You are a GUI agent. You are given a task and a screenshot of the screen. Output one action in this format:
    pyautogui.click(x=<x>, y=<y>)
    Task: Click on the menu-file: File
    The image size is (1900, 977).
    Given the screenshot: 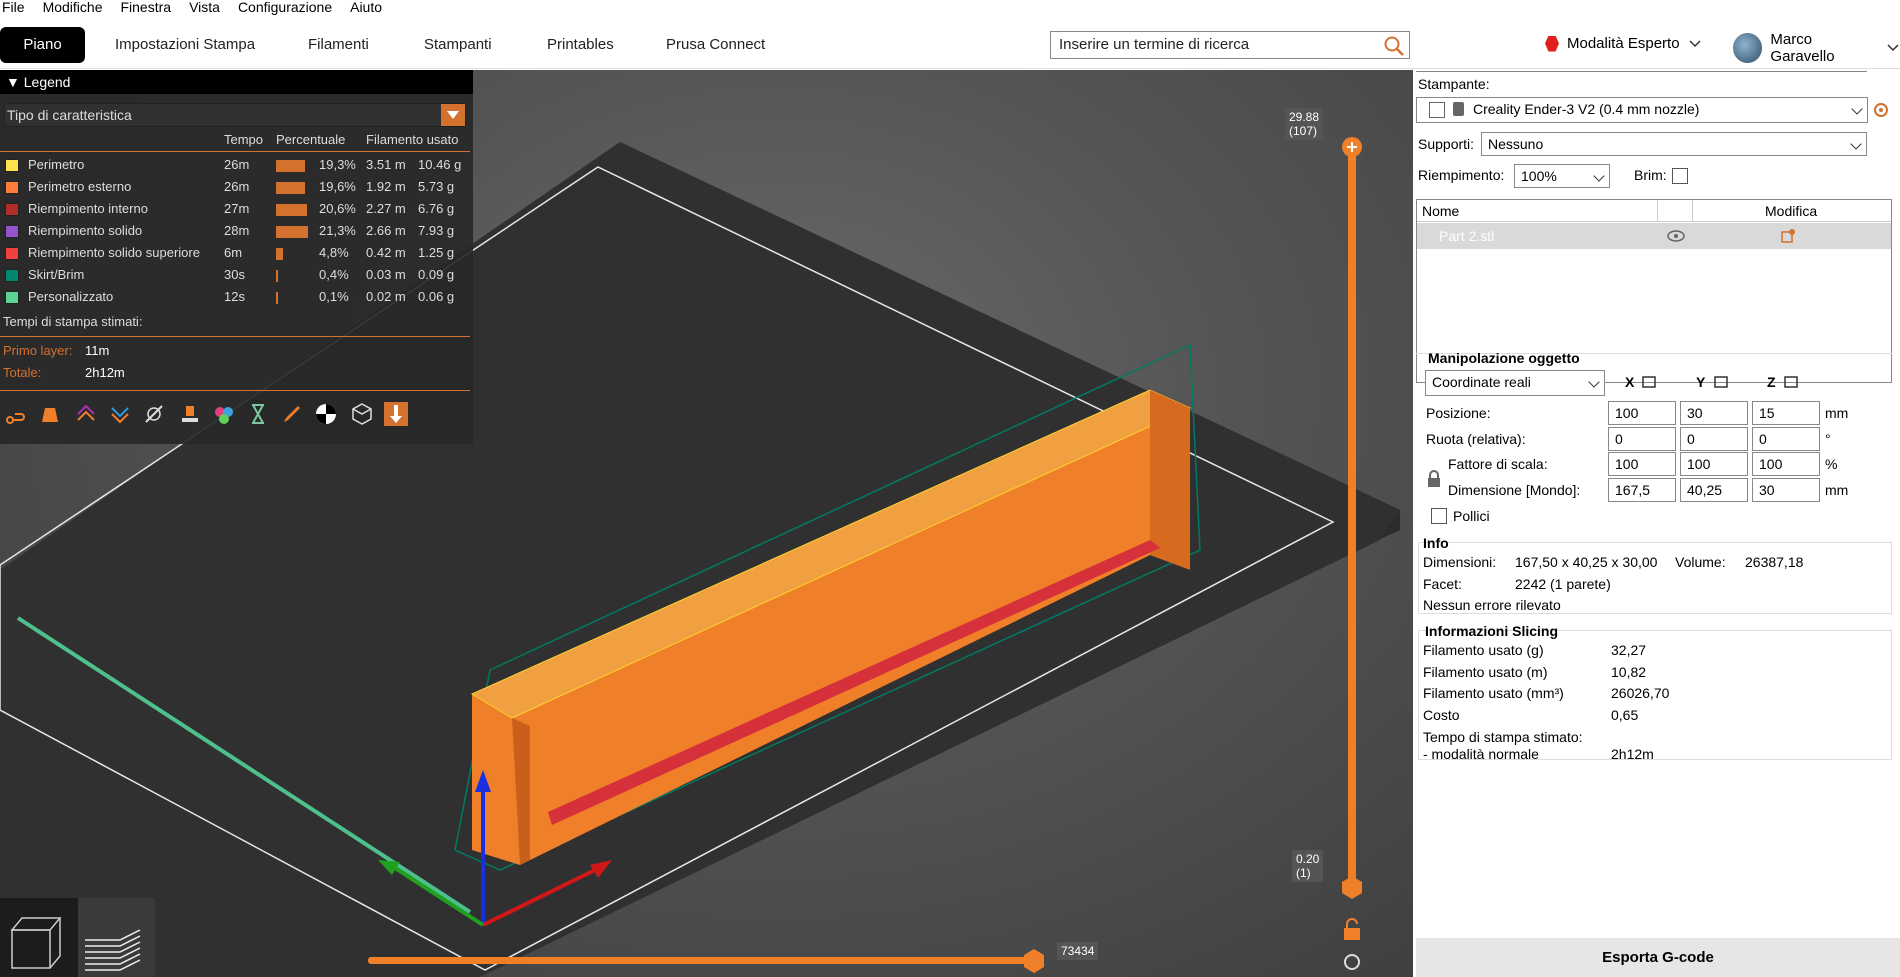 What is the action you would take?
    pyautogui.click(x=13, y=8)
    